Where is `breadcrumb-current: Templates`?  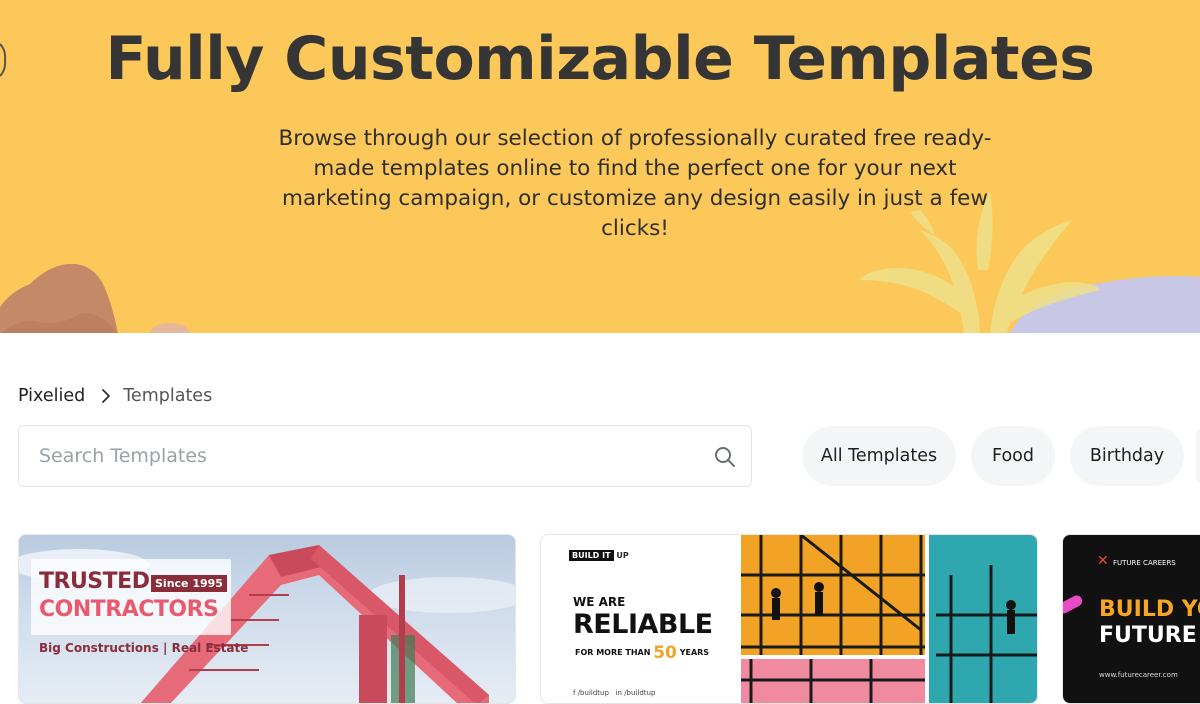
breadcrumb-current: Templates is located at coordinates (168, 396).